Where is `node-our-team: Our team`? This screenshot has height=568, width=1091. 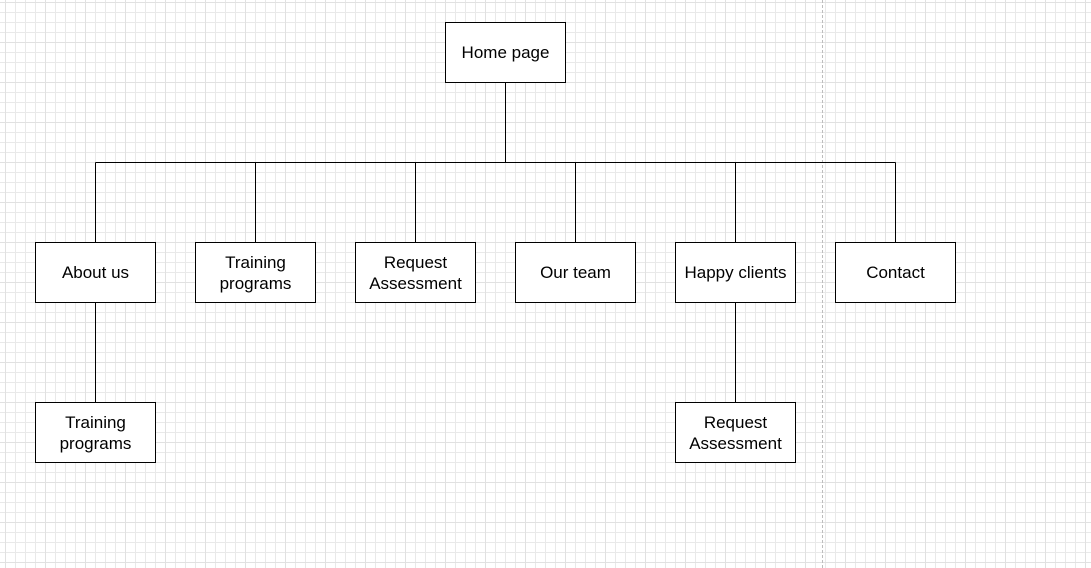
node-our-team: Our team is located at coordinates (575, 272).